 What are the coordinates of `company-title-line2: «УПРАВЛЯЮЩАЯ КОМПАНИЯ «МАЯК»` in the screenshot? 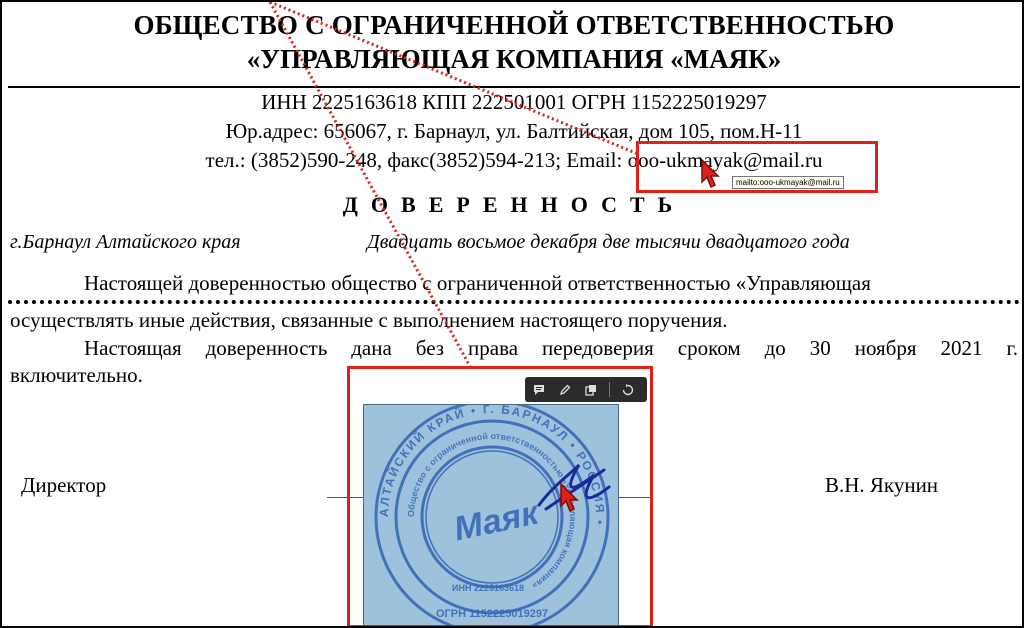 It's located at (514, 59).